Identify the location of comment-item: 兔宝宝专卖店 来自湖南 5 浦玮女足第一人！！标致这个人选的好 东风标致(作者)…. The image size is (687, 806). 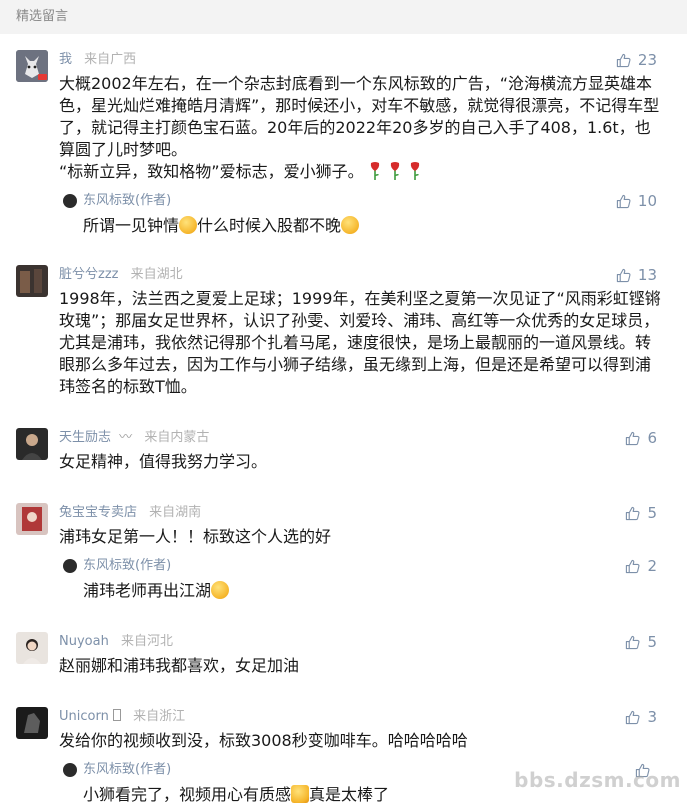
(343, 552).